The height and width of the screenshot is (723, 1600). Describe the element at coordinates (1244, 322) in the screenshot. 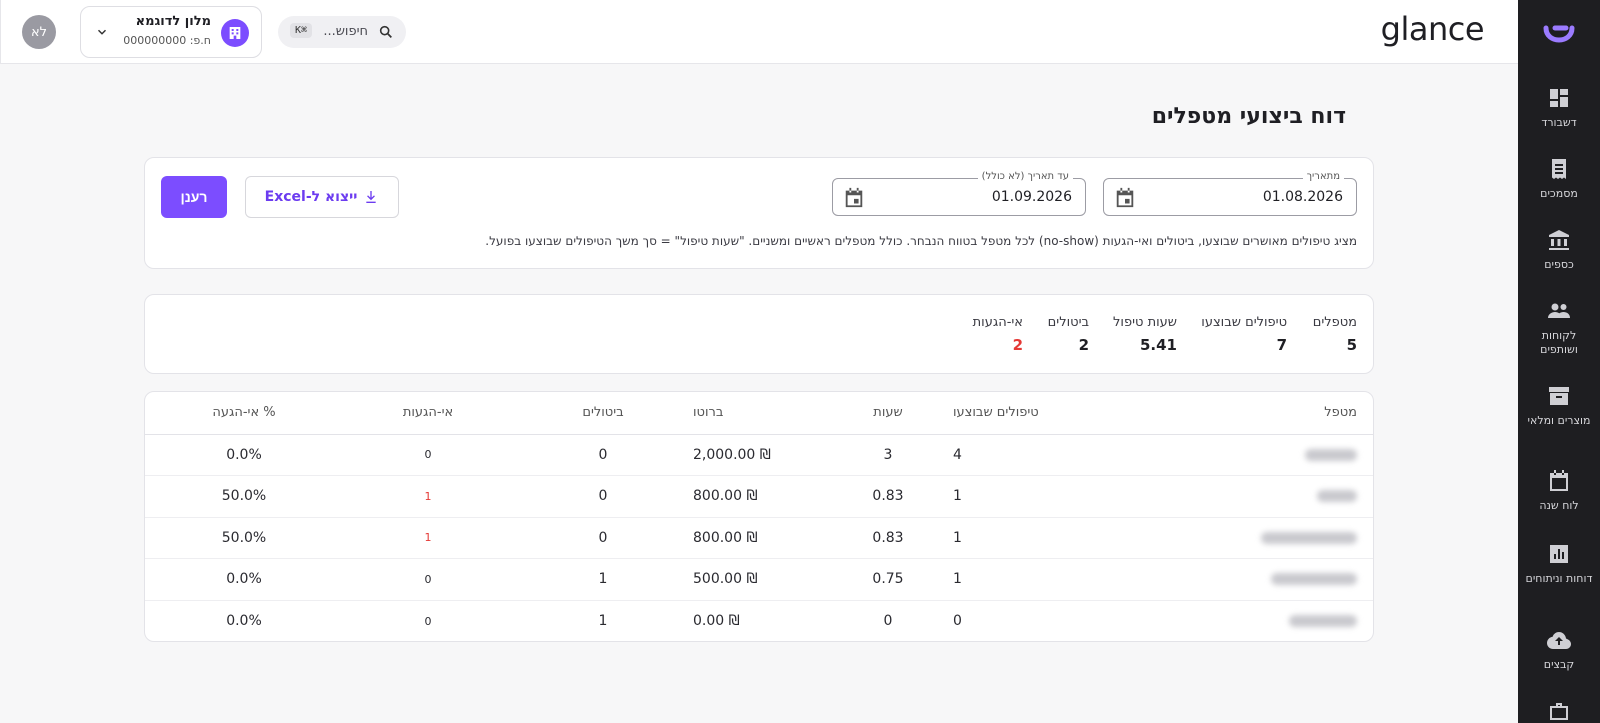

I see `stat-label: טיפולים שבוצעו` at that location.